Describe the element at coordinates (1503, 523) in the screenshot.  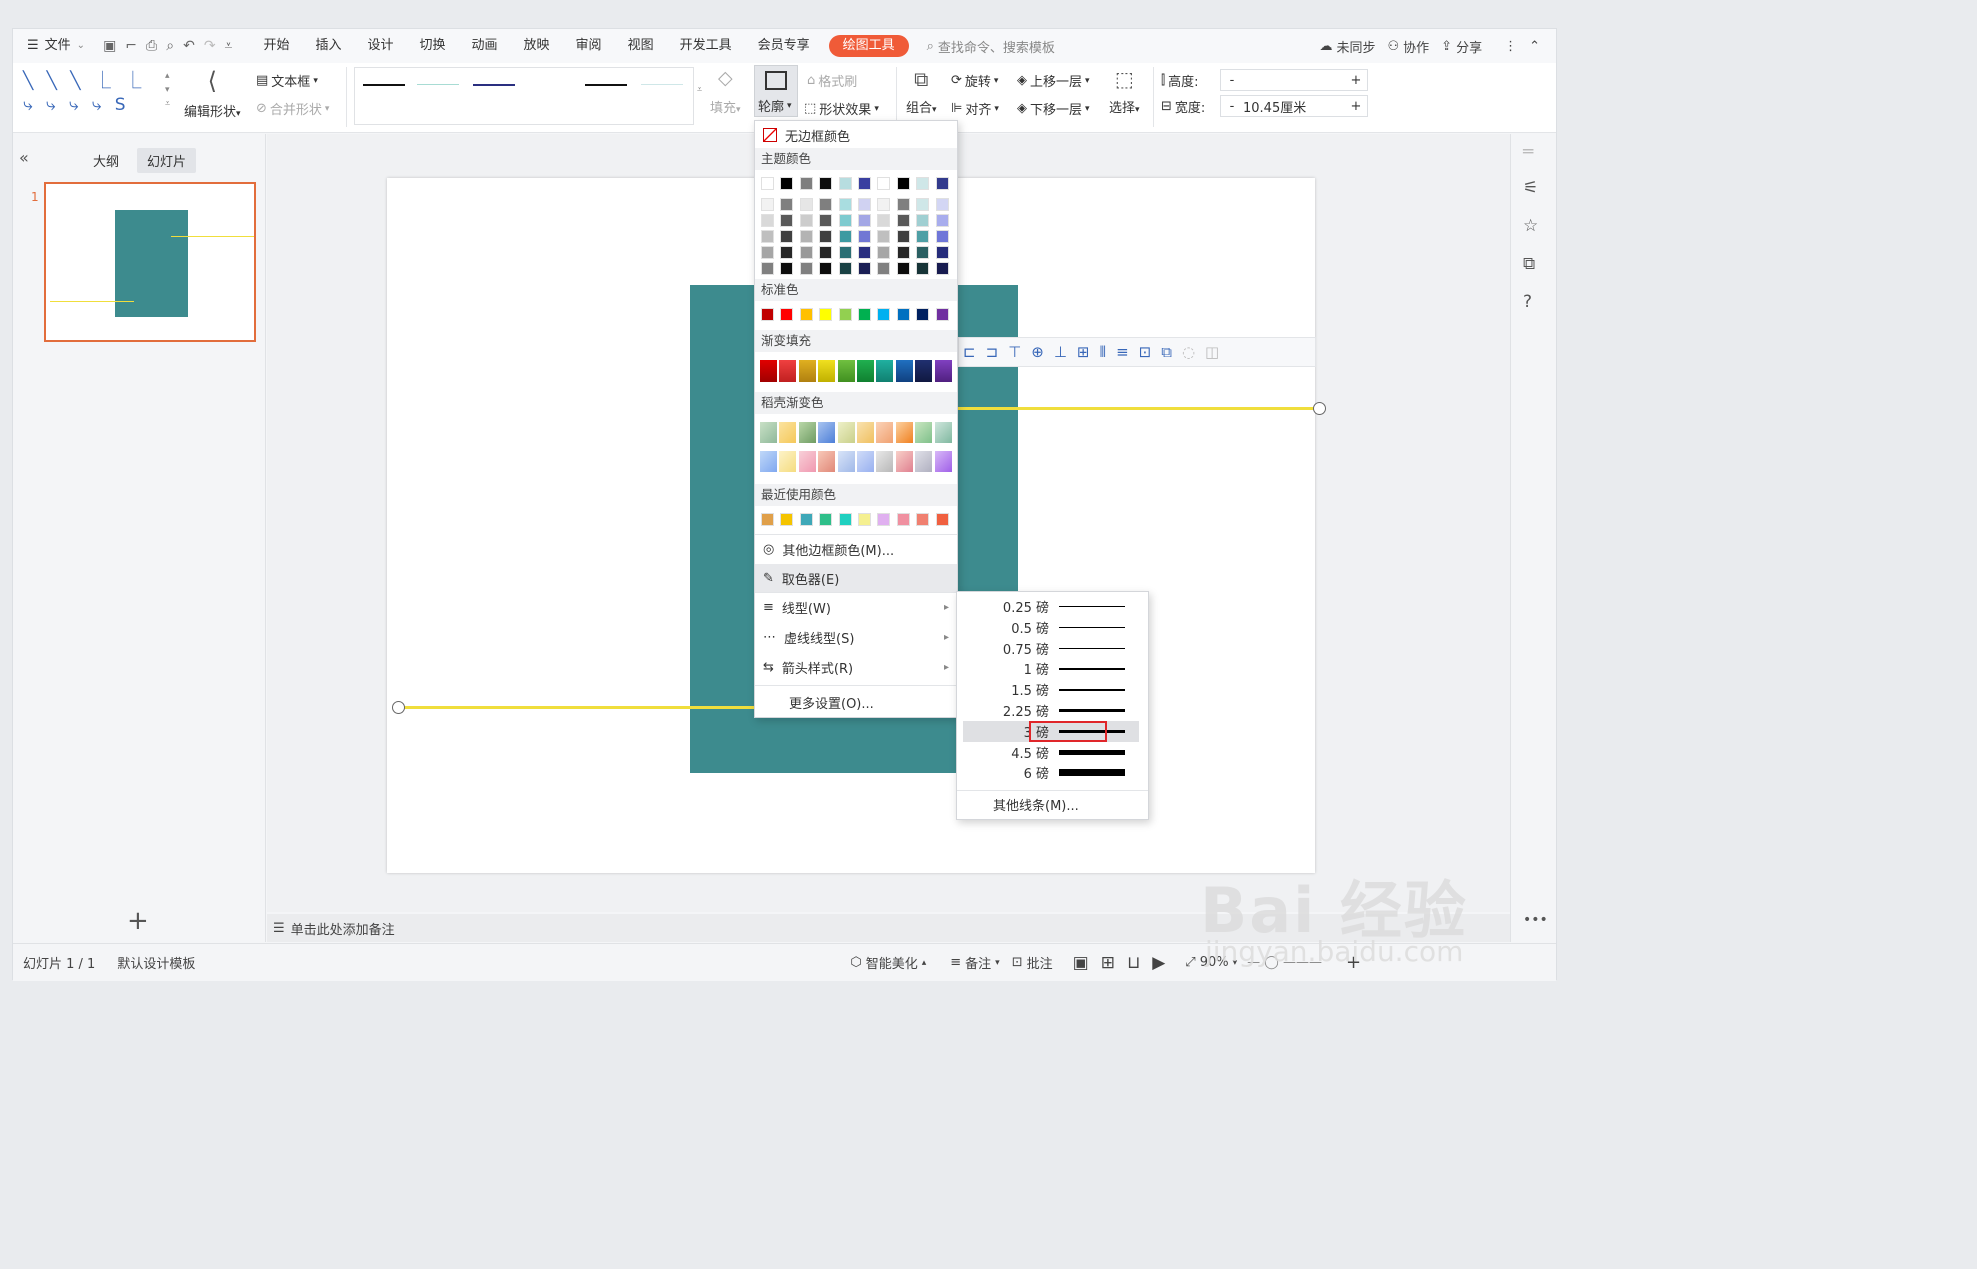
I see `vertical-scrollbar` at that location.